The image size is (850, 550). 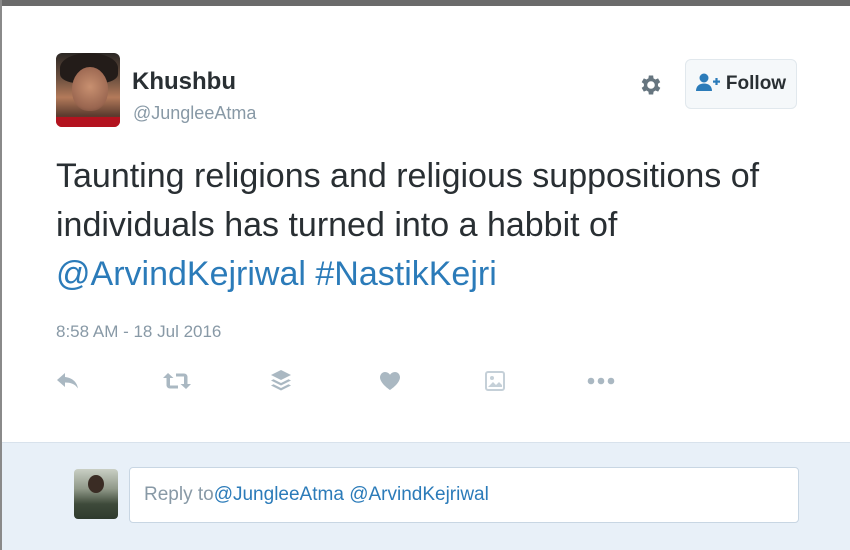 What do you see at coordinates (419, 494) in the screenshot?
I see `reply-mention-2: @ArvindKejriwal` at bounding box center [419, 494].